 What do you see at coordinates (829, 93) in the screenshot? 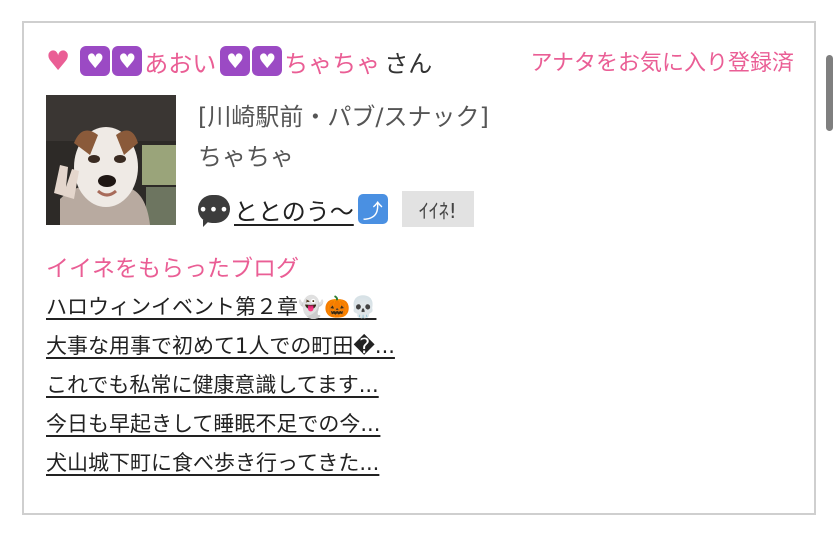
I see `scrollbar` at bounding box center [829, 93].